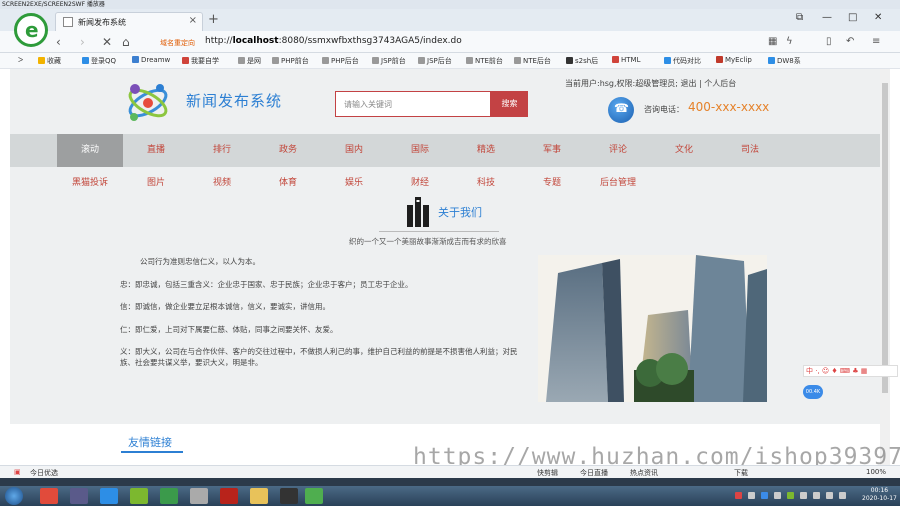 The width and height of the screenshot is (900, 506). I want to click on friend-links-title: 友情链接, so click(150, 442).